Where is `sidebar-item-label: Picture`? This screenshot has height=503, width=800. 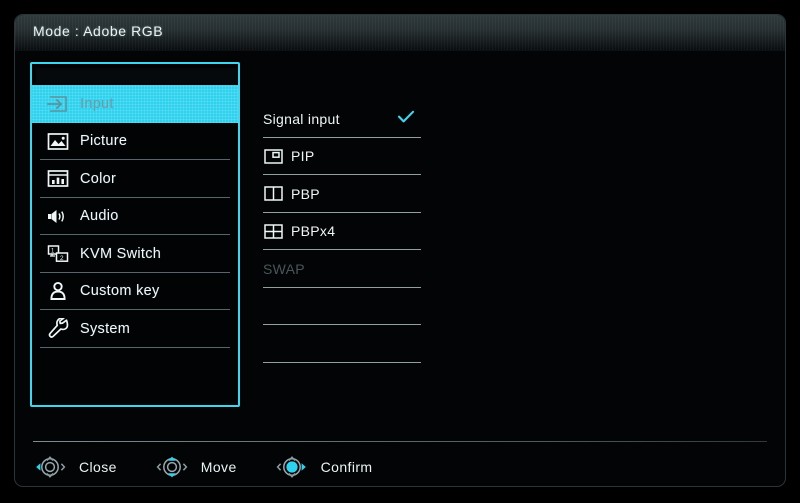
sidebar-item-label: Picture is located at coordinates (104, 141).